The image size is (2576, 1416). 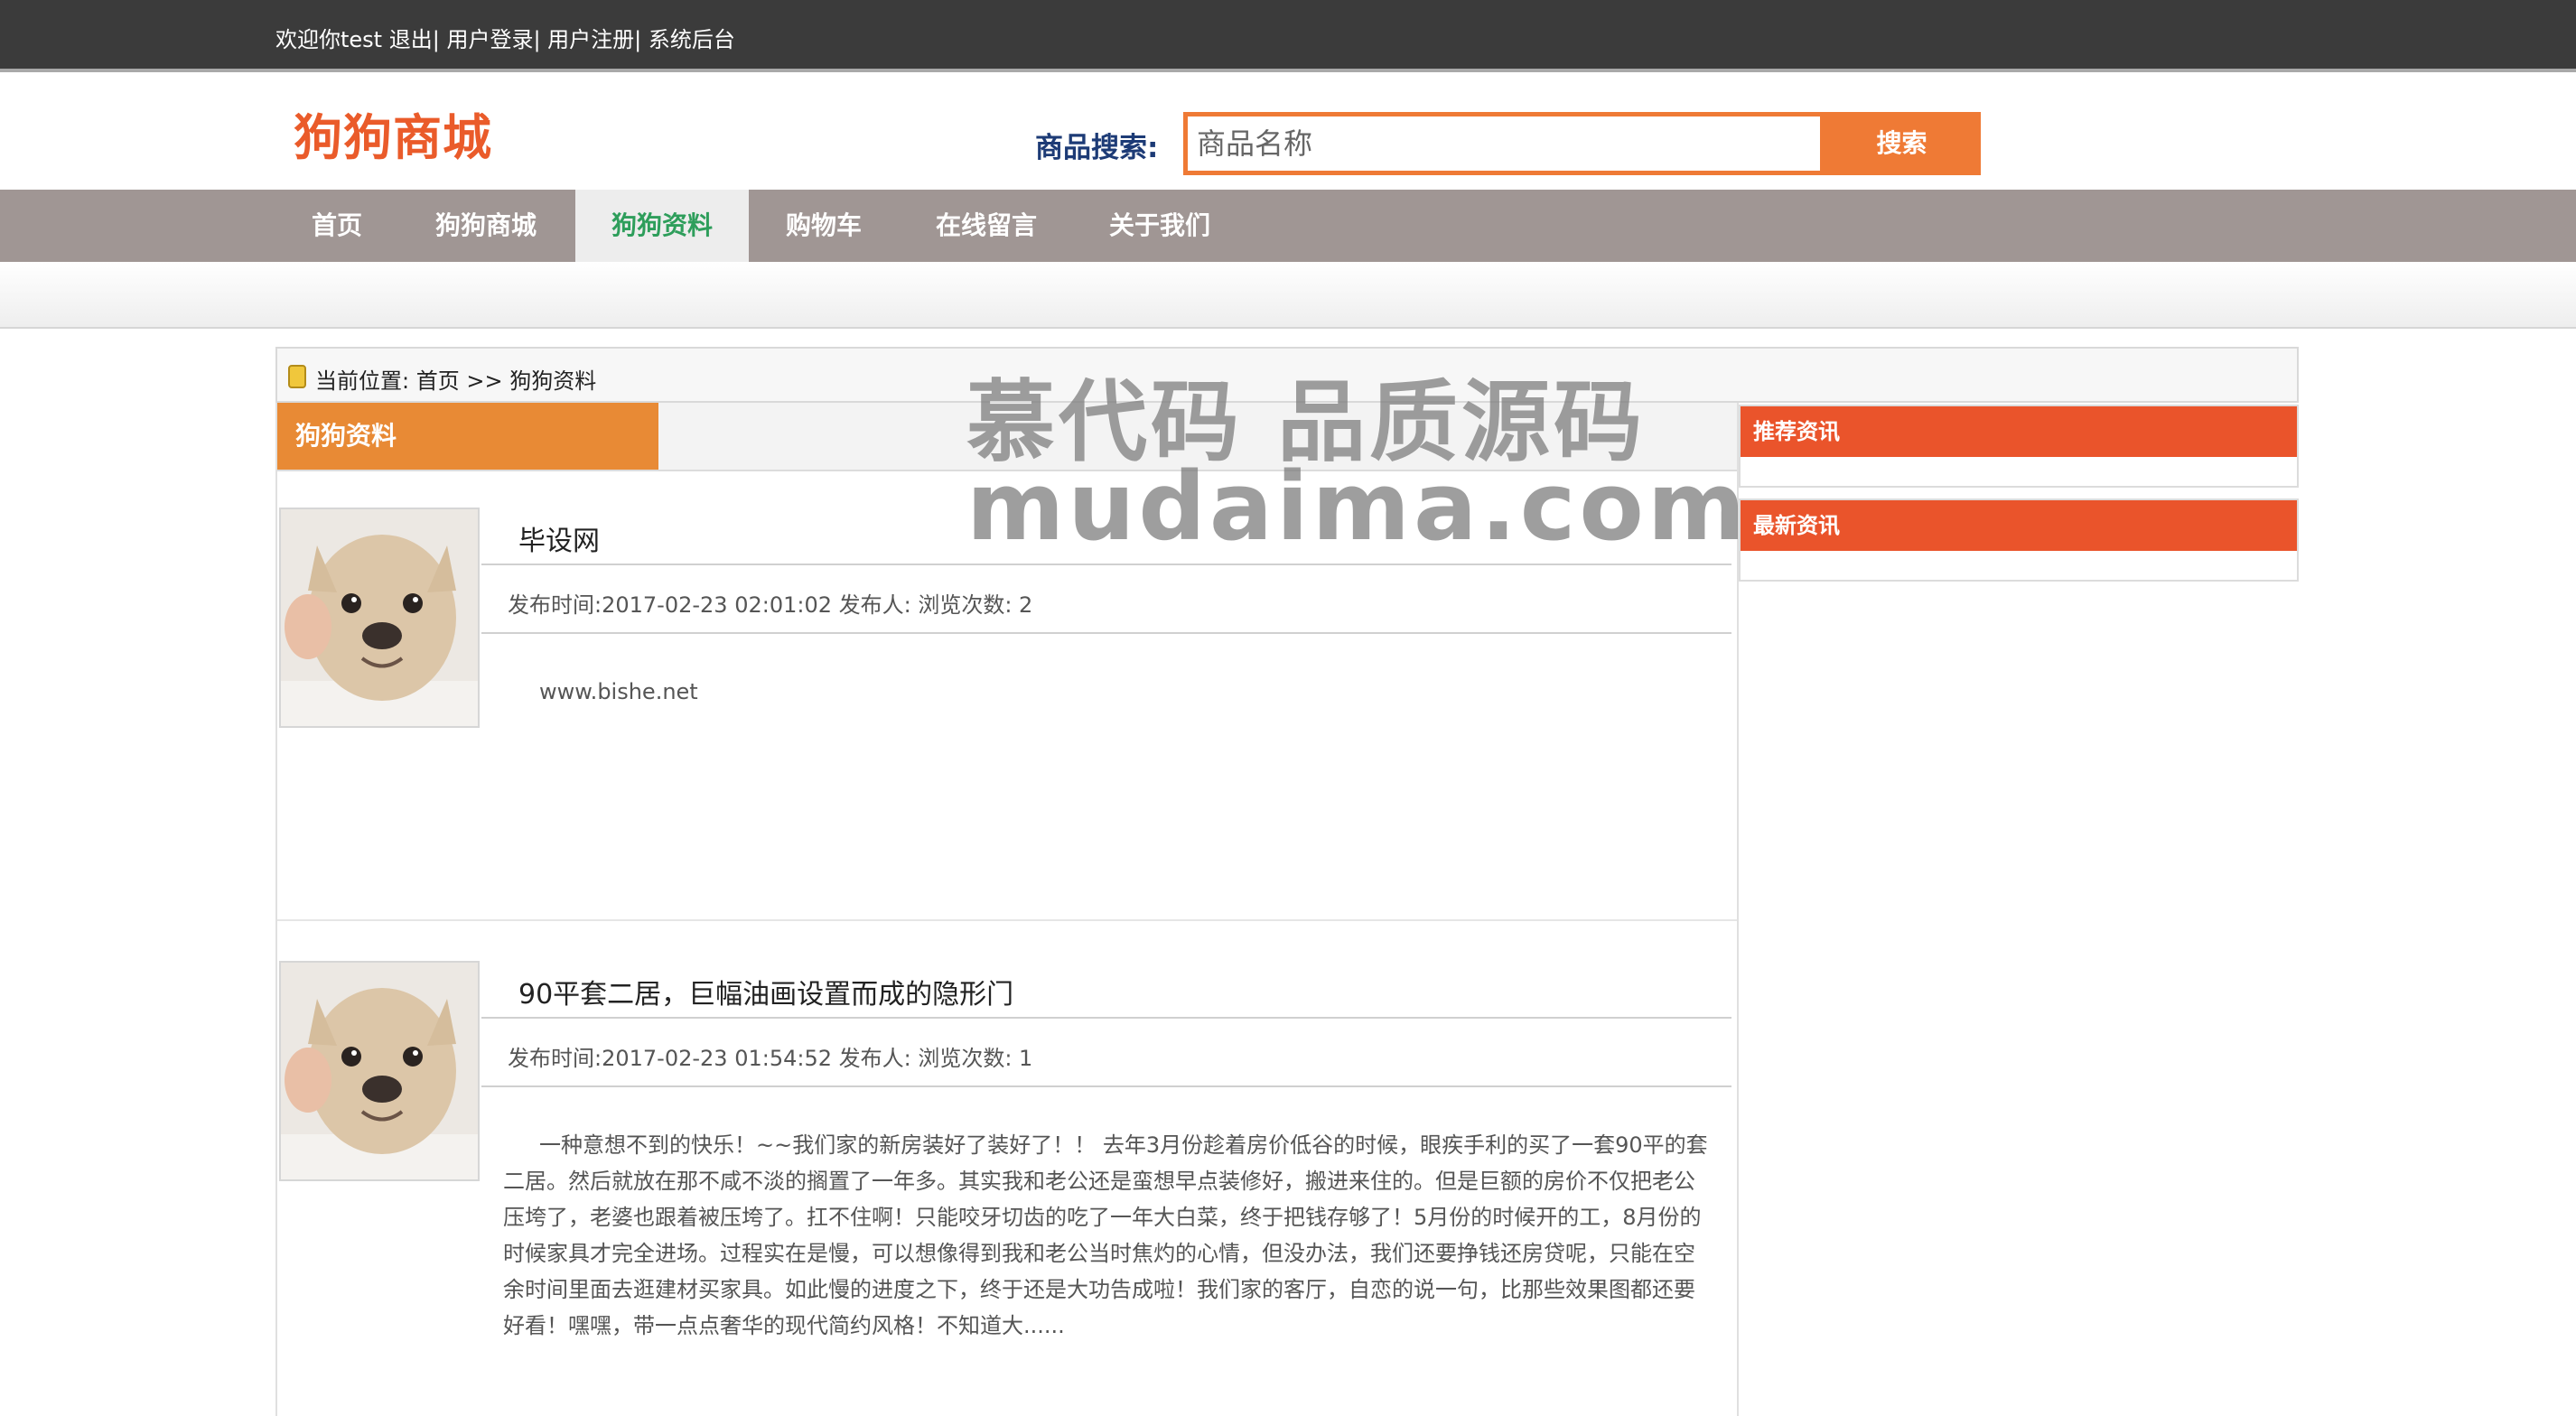 I want to click on sidebar-recommended: 推荐资讯, so click(x=2019, y=446).